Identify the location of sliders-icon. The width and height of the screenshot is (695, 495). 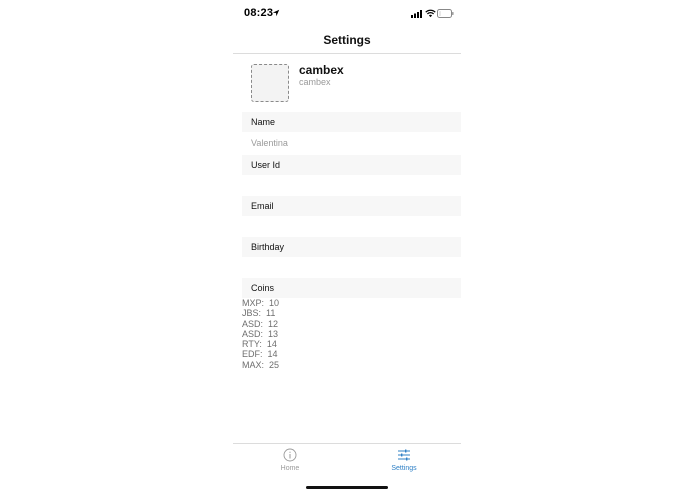
(404, 455).